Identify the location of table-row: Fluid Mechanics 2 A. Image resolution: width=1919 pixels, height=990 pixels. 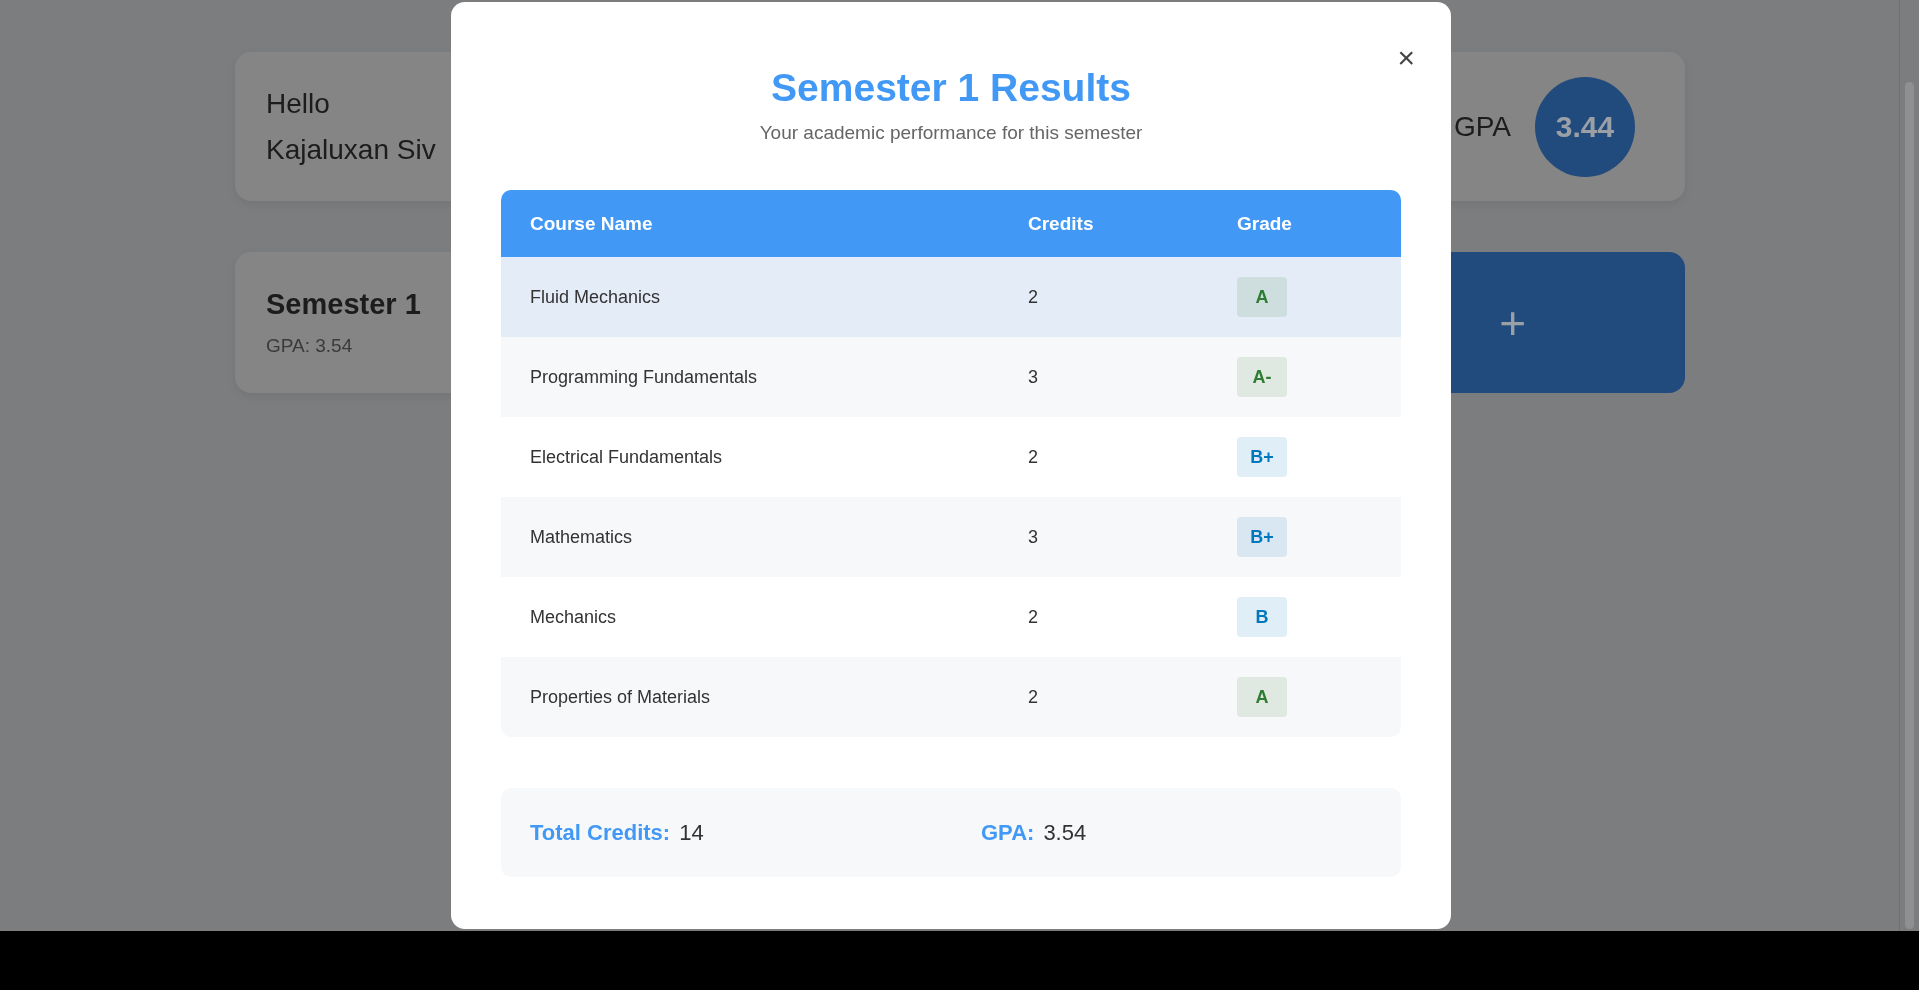
(951, 297).